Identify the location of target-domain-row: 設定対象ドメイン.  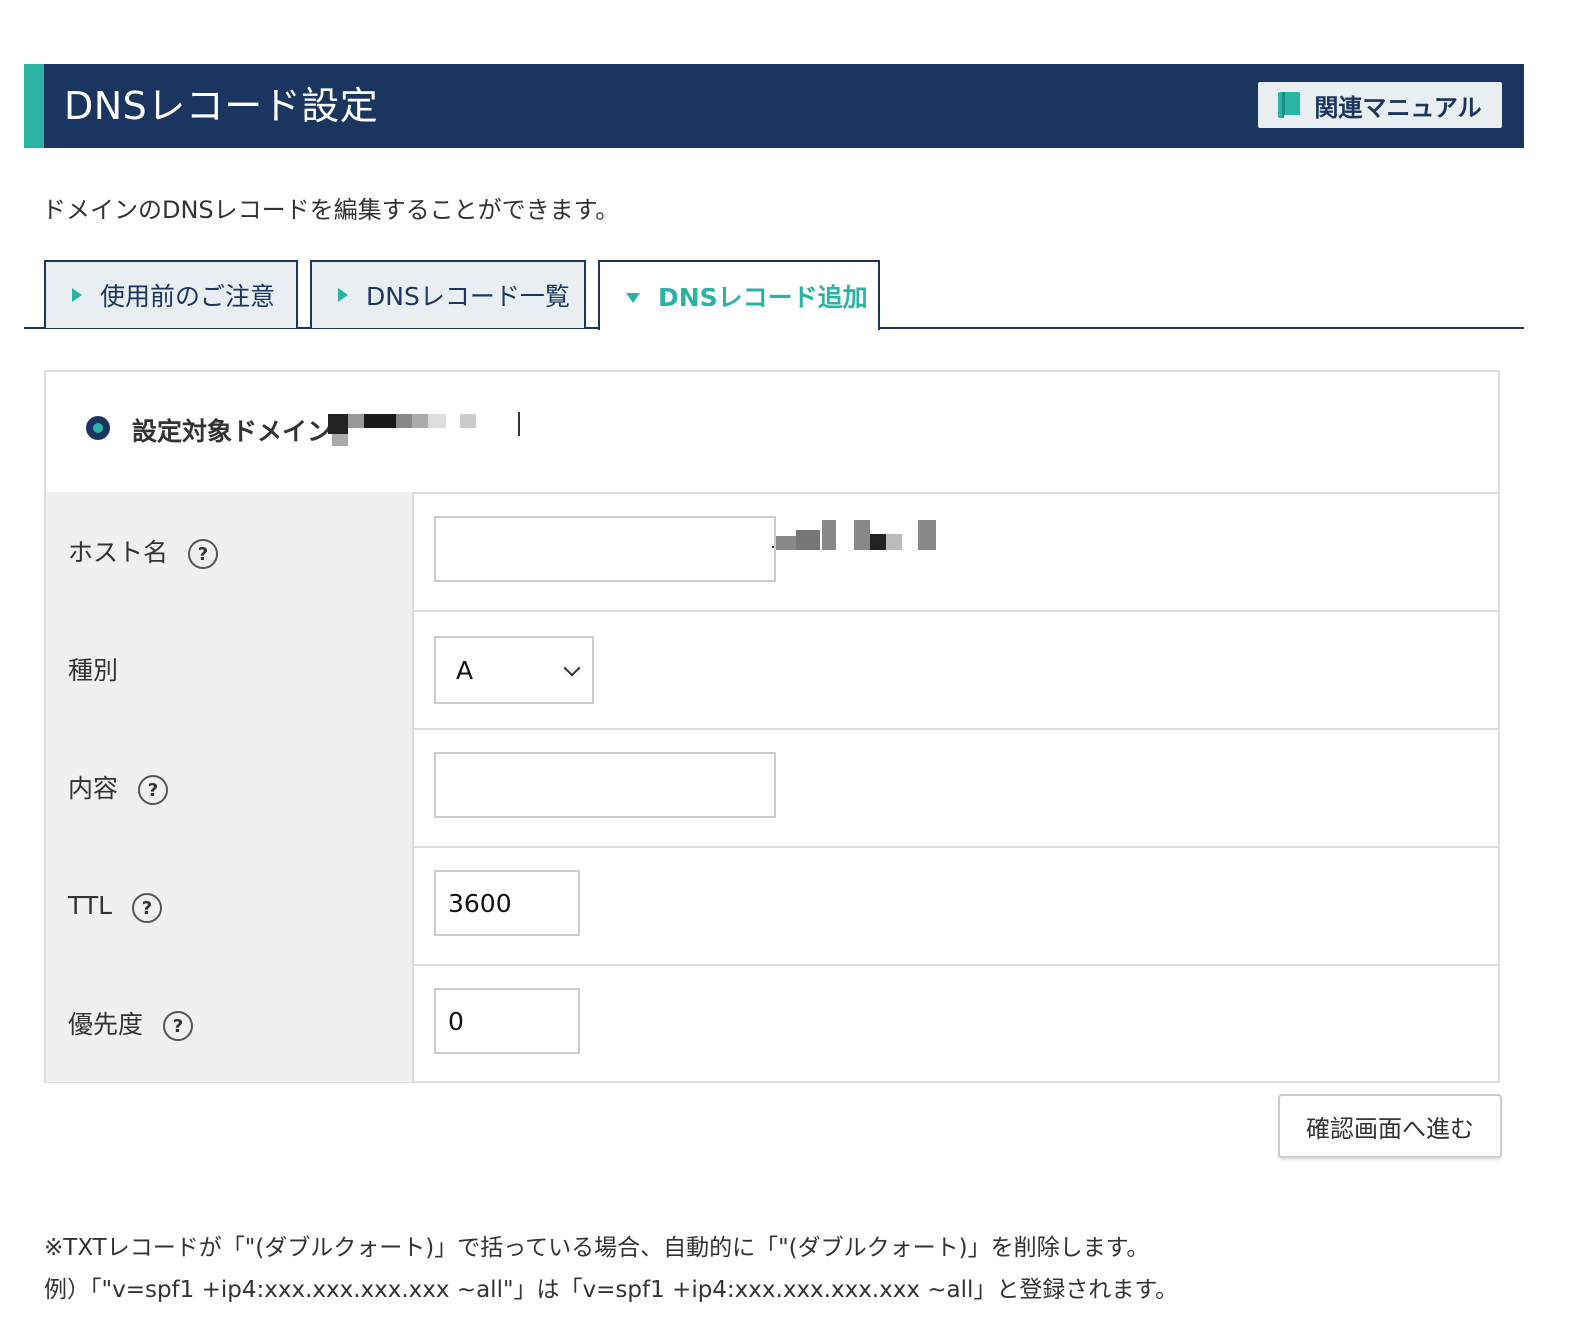
(772, 433).